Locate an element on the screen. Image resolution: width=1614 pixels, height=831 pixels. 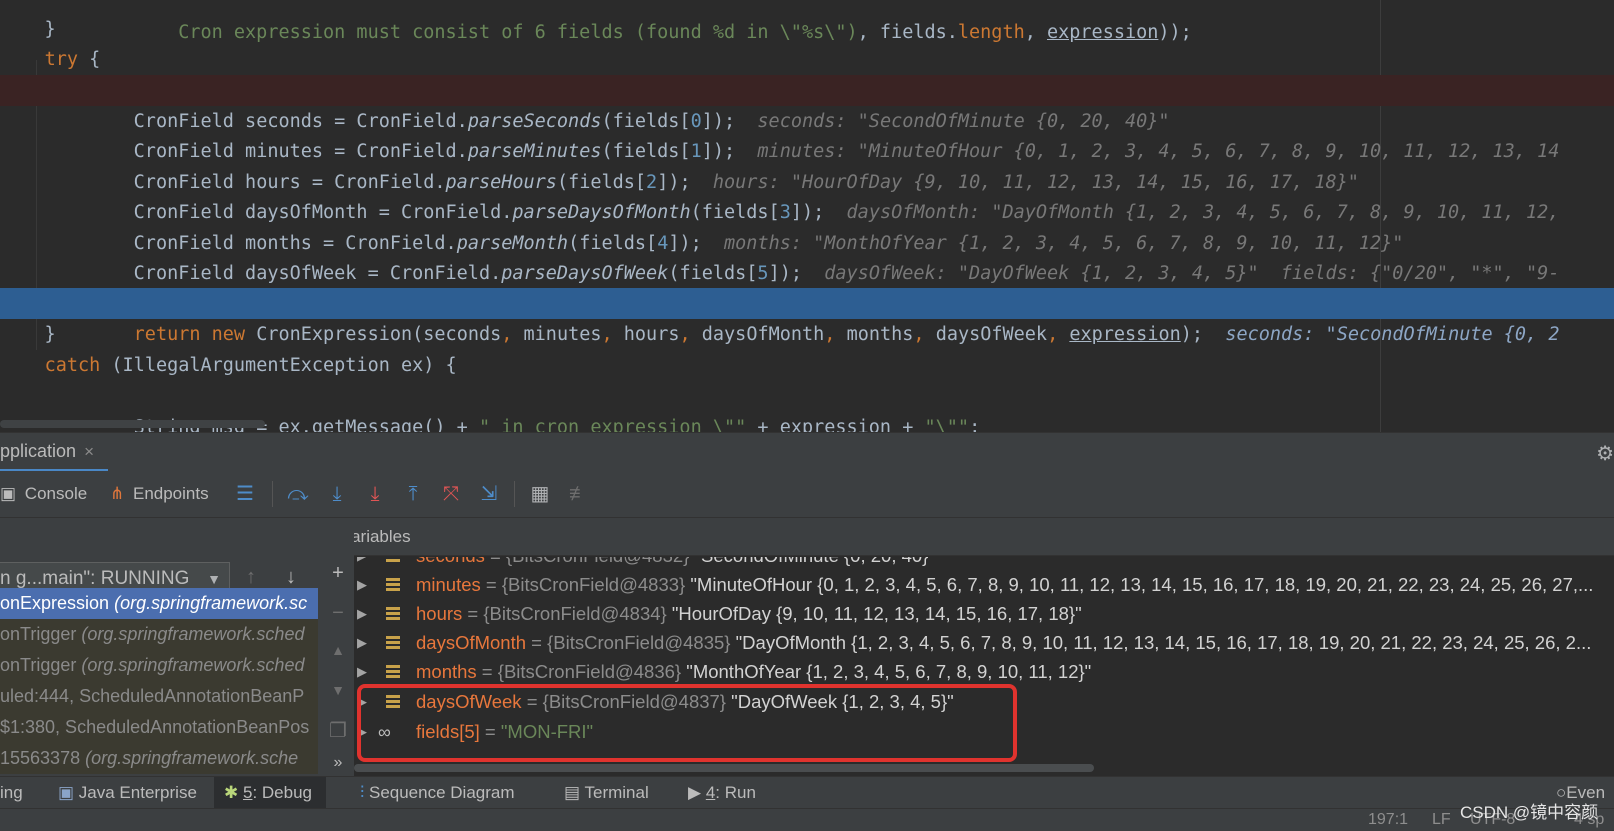
tool-tab-terminal: ▤ Terminal is located at coordinates (606, 793).